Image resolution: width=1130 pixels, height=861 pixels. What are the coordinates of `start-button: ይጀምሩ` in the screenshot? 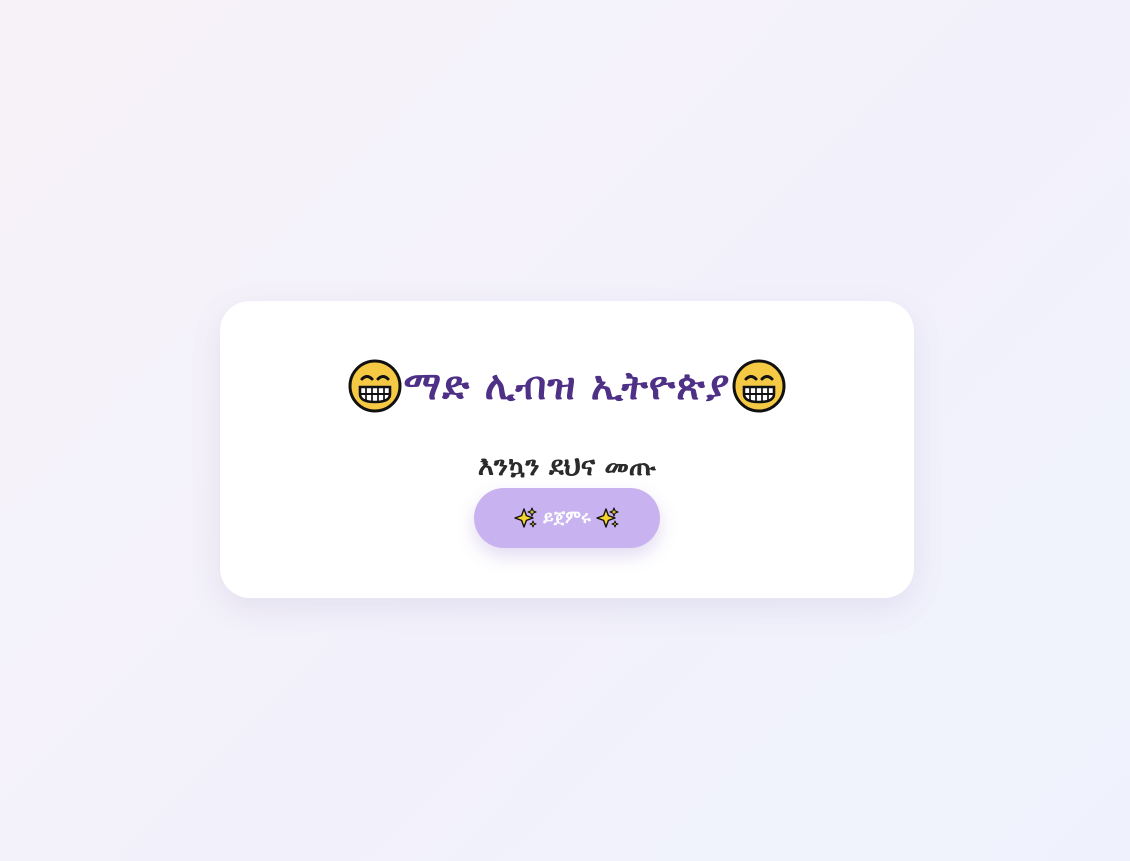 It's located at (567, 518).